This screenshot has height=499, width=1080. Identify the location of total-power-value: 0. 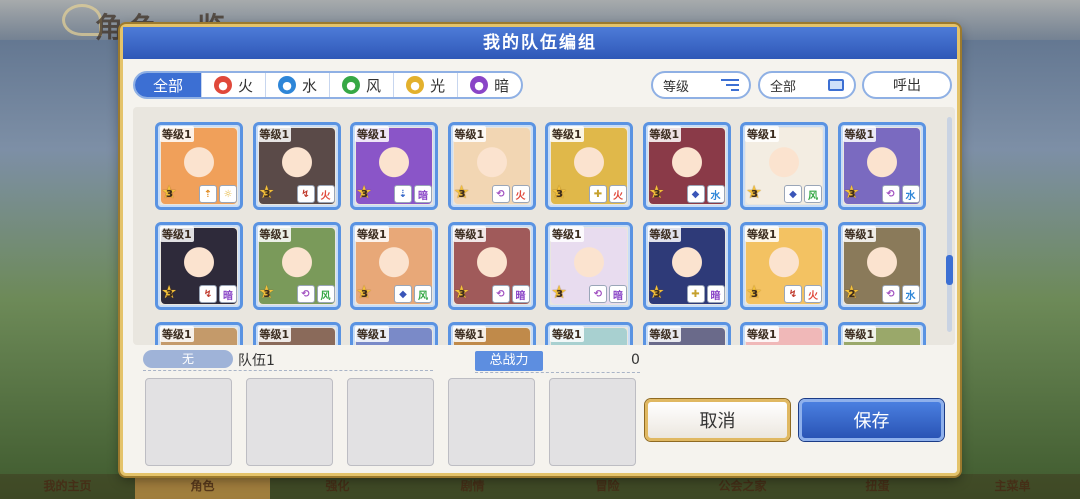
(635, 360).